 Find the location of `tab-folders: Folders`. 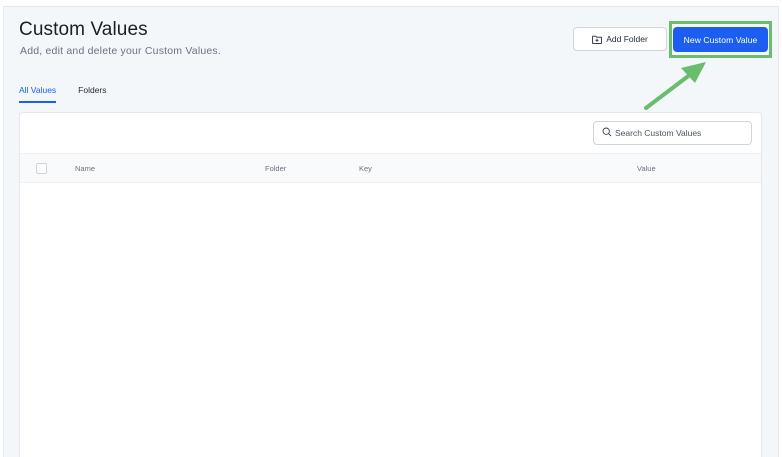

tab-folders: Folders is located at coordinates (92, 94).